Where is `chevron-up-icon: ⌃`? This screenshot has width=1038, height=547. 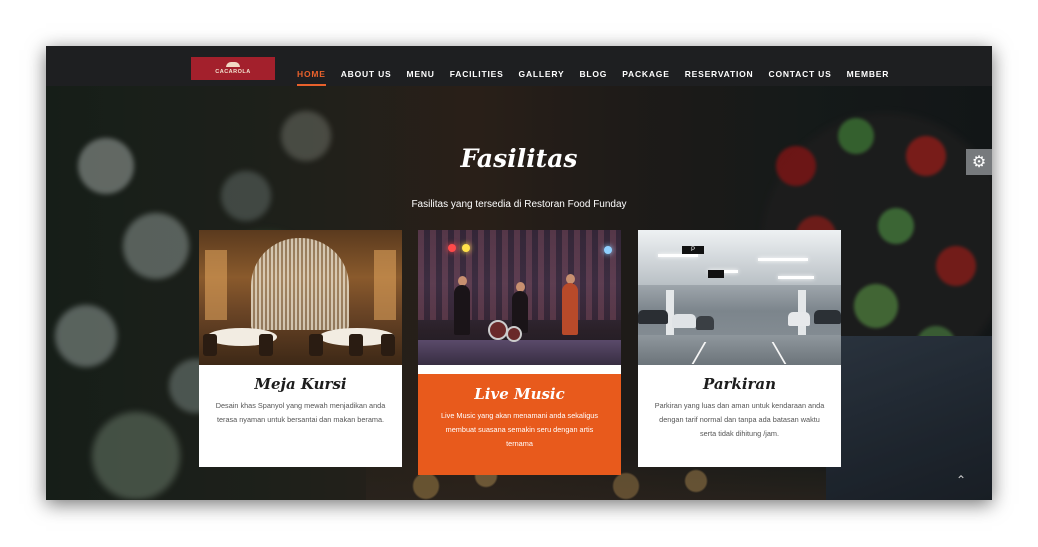
chevron-up-icon: ⌃ is located at coordinates (961, 480).